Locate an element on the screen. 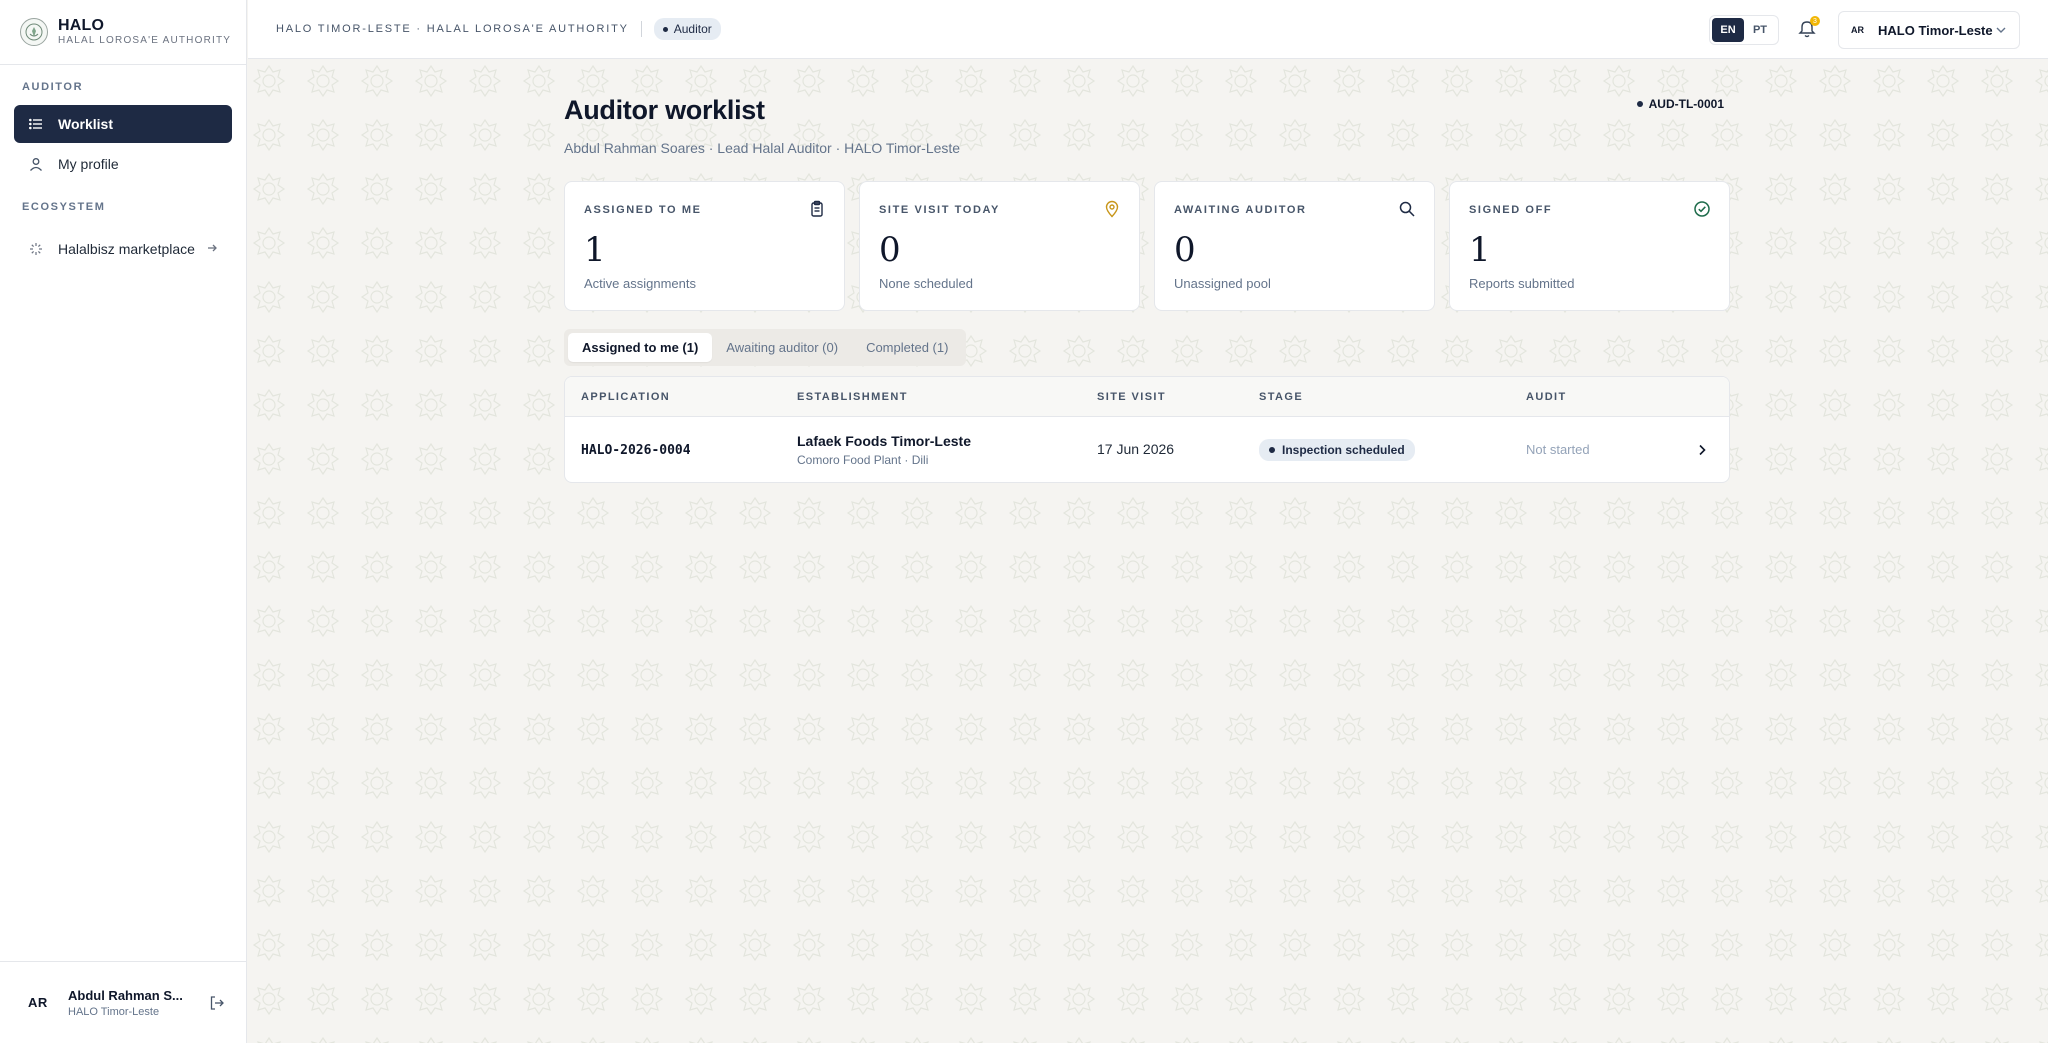 Image resolution: width=2048 pixels, height=1043 pixels. stat-label: SITE VISIT TODAY is located at coordinates (939, 210).